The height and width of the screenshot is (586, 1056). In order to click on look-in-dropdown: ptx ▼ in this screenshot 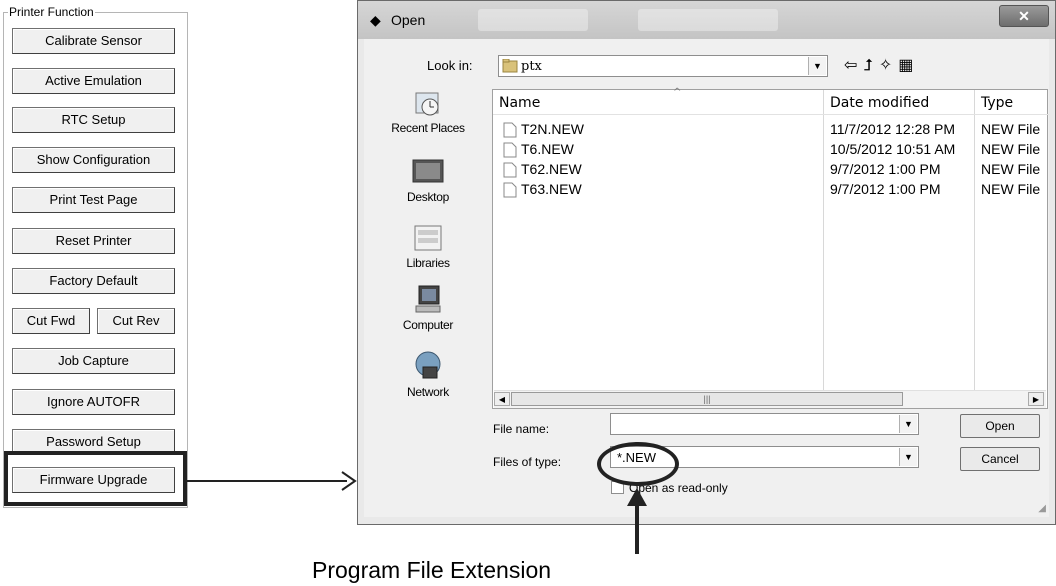, I will do `click(663, 66)`.